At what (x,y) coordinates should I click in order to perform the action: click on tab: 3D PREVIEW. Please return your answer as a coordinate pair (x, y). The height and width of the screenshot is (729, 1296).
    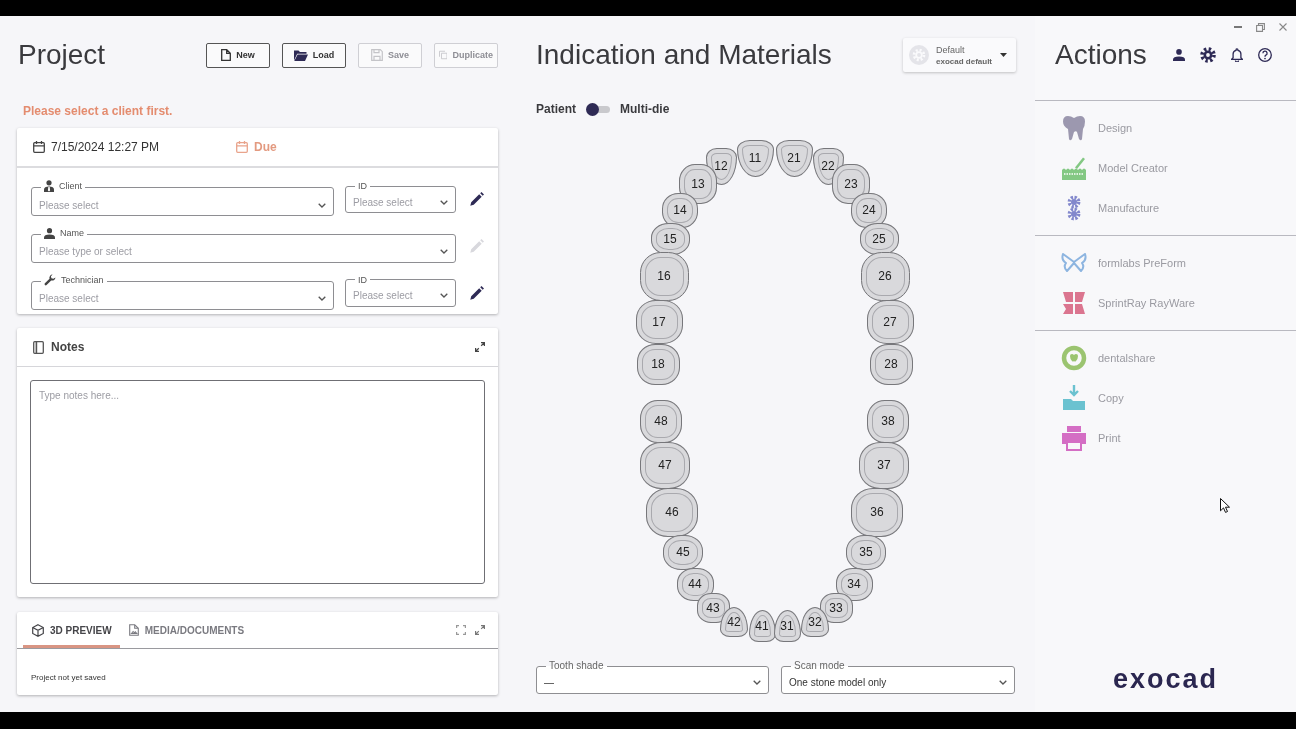
    Looking at the image, I should click on (71, 630).